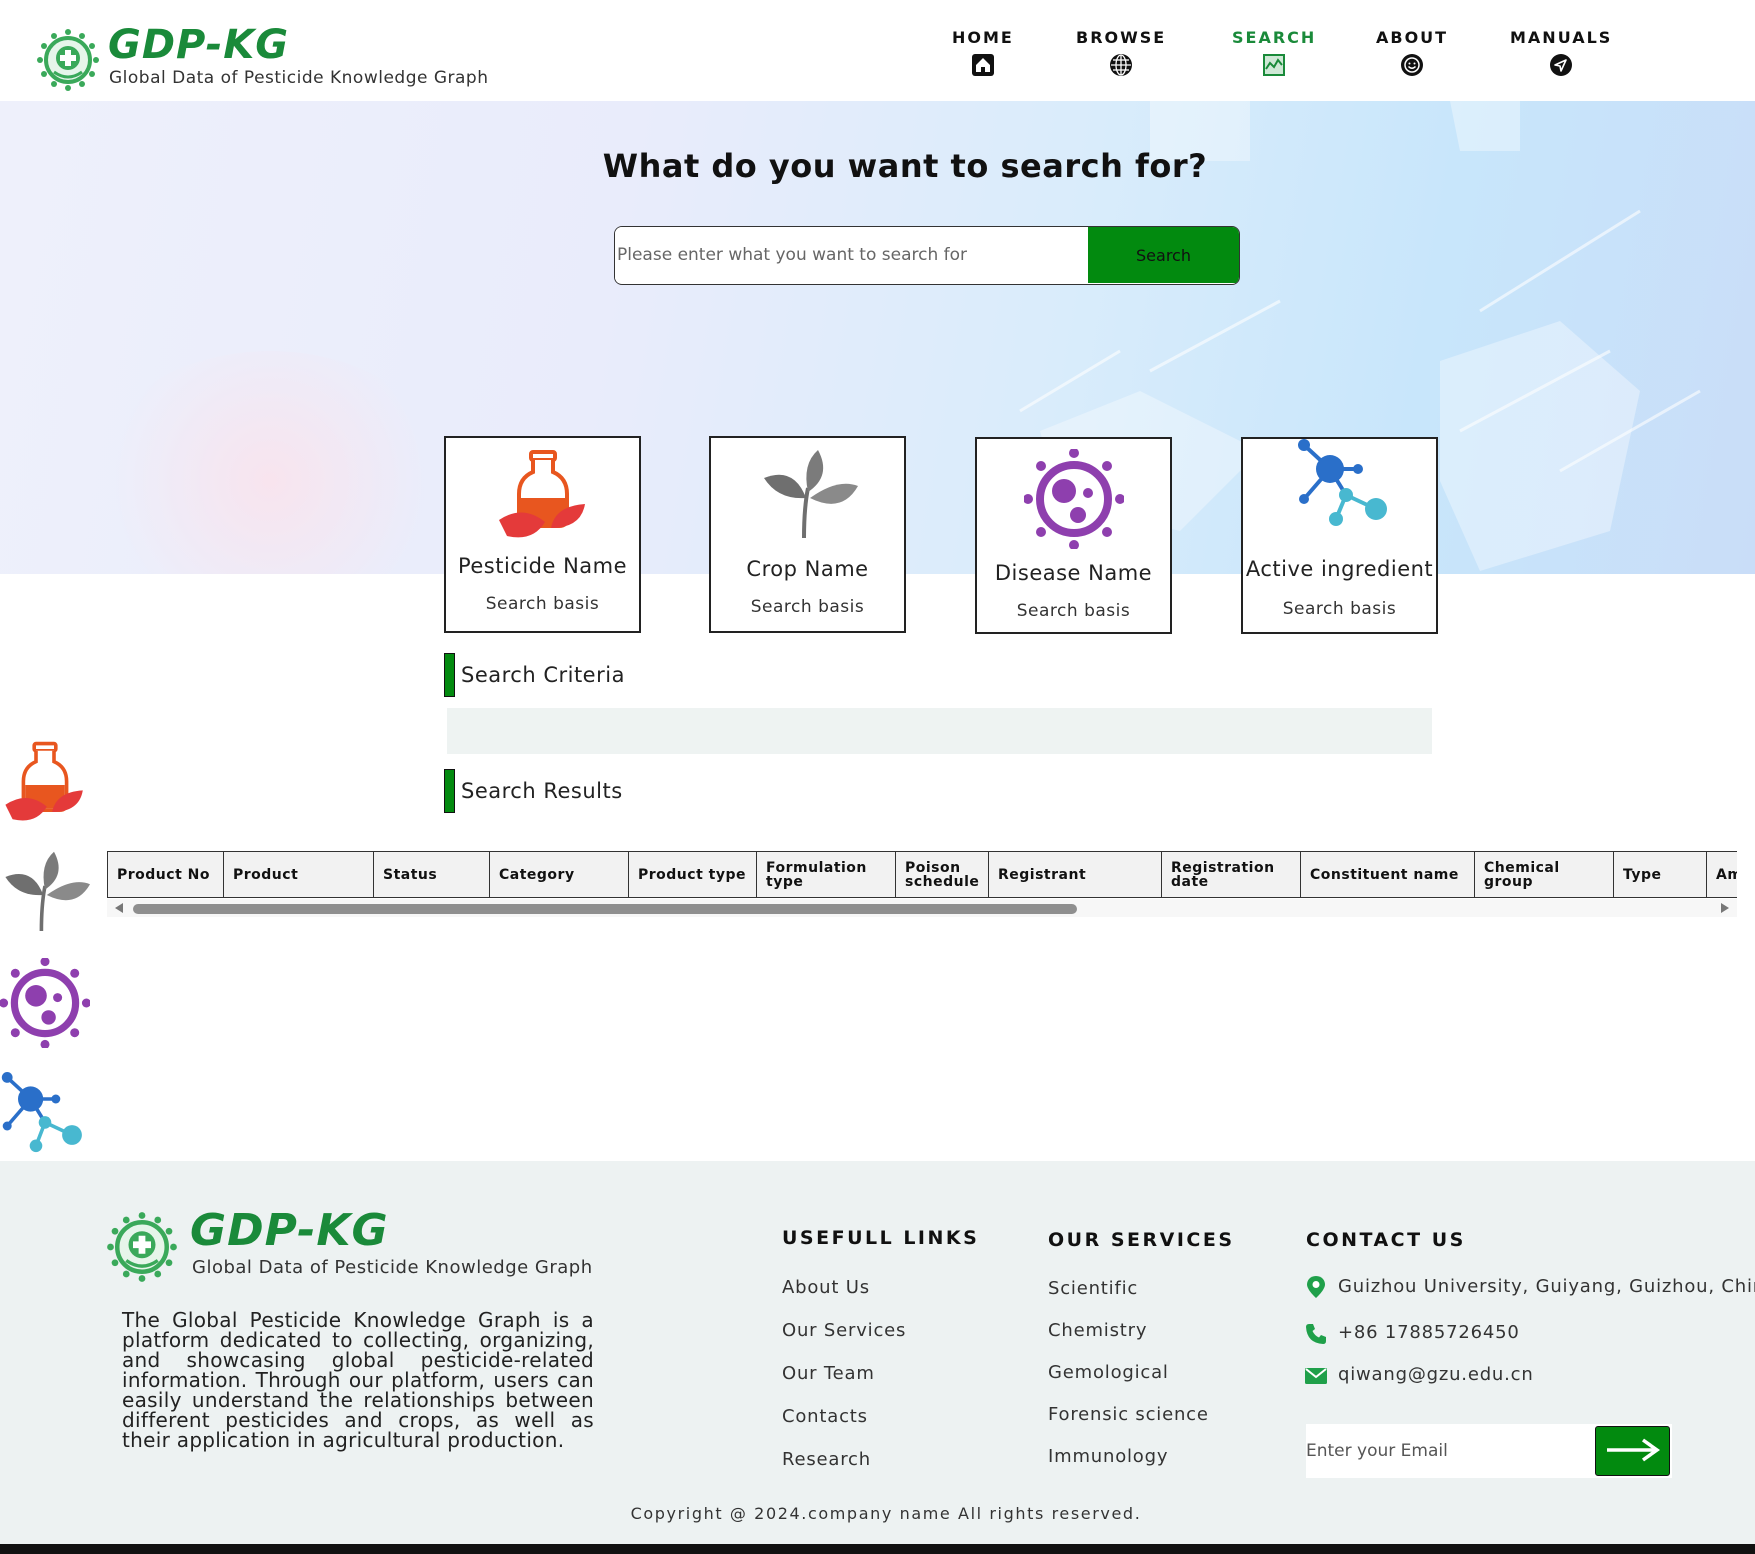  What do you see at coordinates (1721, 874) in the screenshot?
I see `col-am: Am` at bounding box center [1721, 874].